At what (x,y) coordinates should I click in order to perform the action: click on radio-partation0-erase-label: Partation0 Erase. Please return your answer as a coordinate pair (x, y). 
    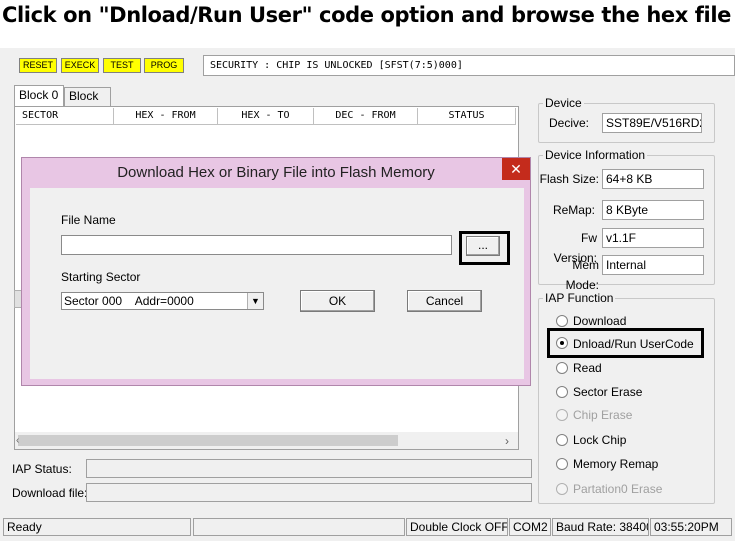
    Looking at the image, I should click on (618, 489).